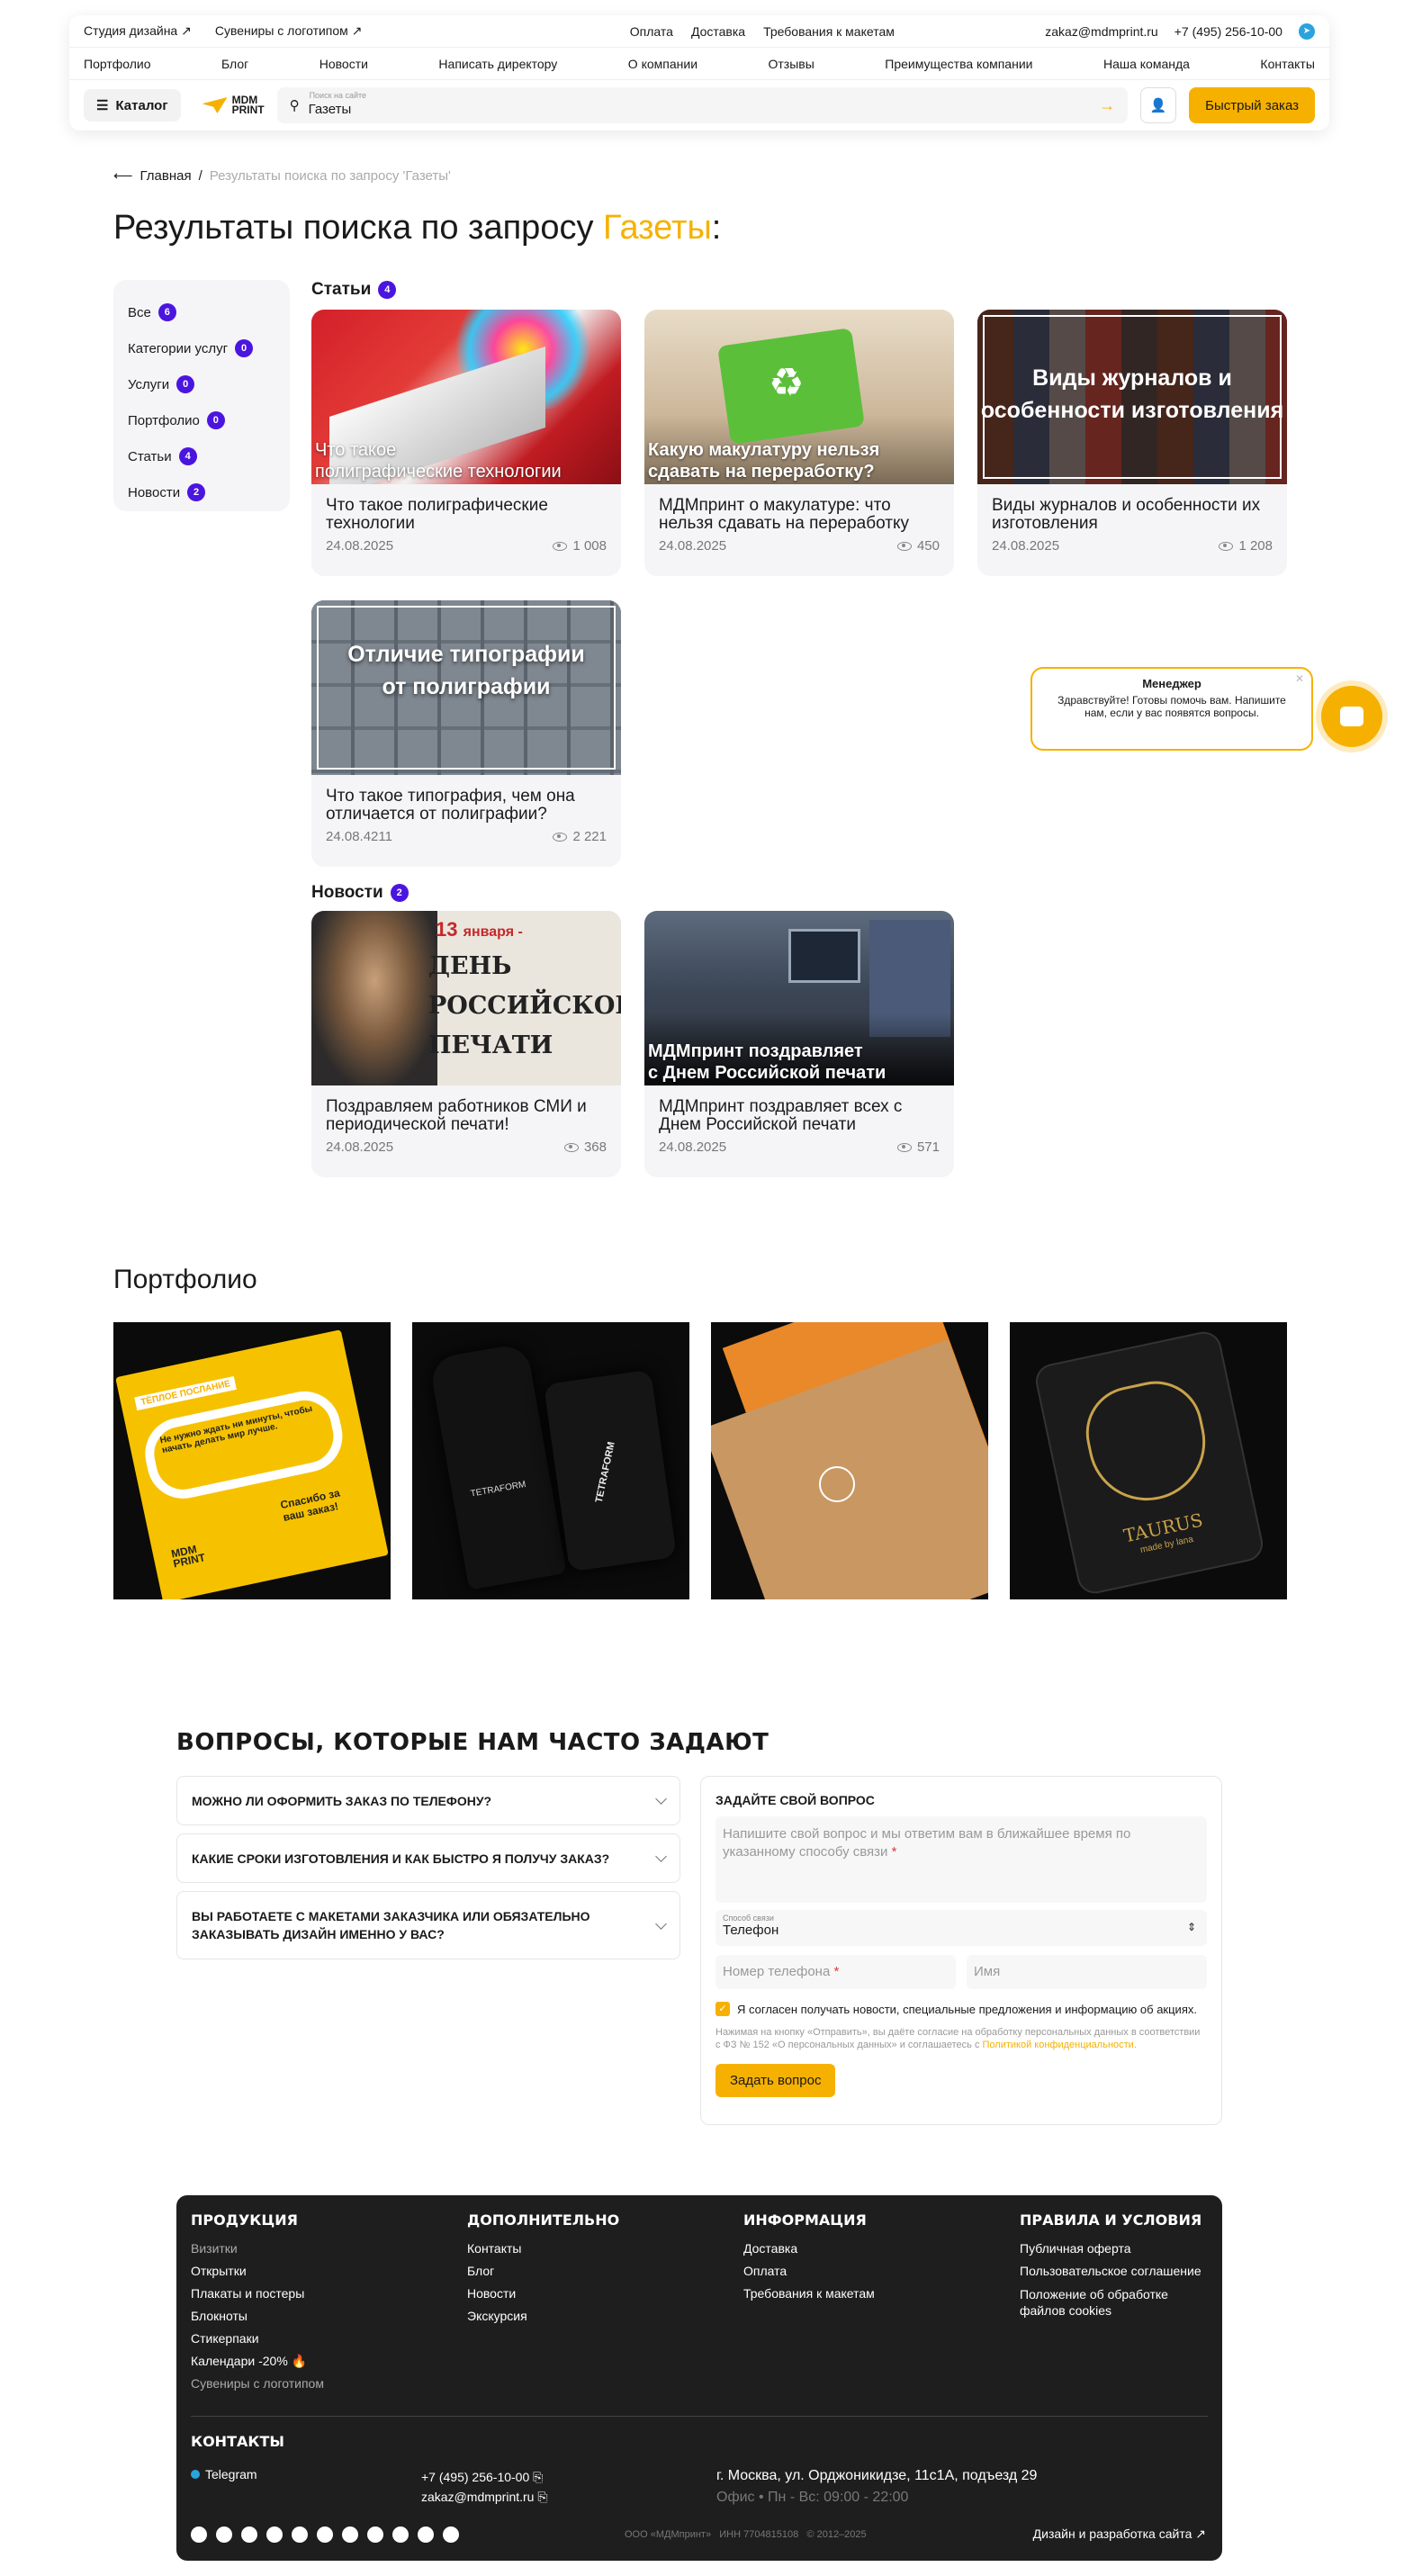 The height and width of the screenshot is (2576, 1404). What do you see at coordinates (1117, 2301) in the screenshot?
I see `footer-link: Положение об обработке файлов cookies` at bounding box center [1117, 2301].